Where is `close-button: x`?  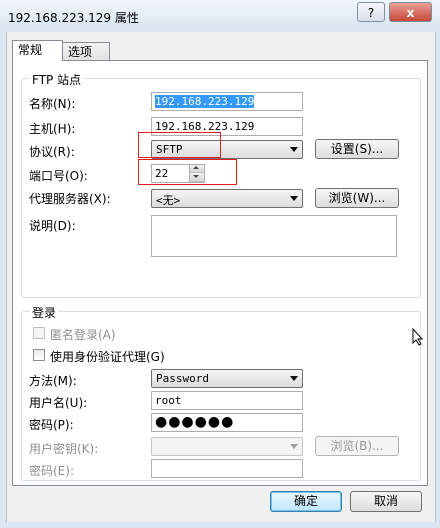
close-button: x is located at coordinates (410, 12).